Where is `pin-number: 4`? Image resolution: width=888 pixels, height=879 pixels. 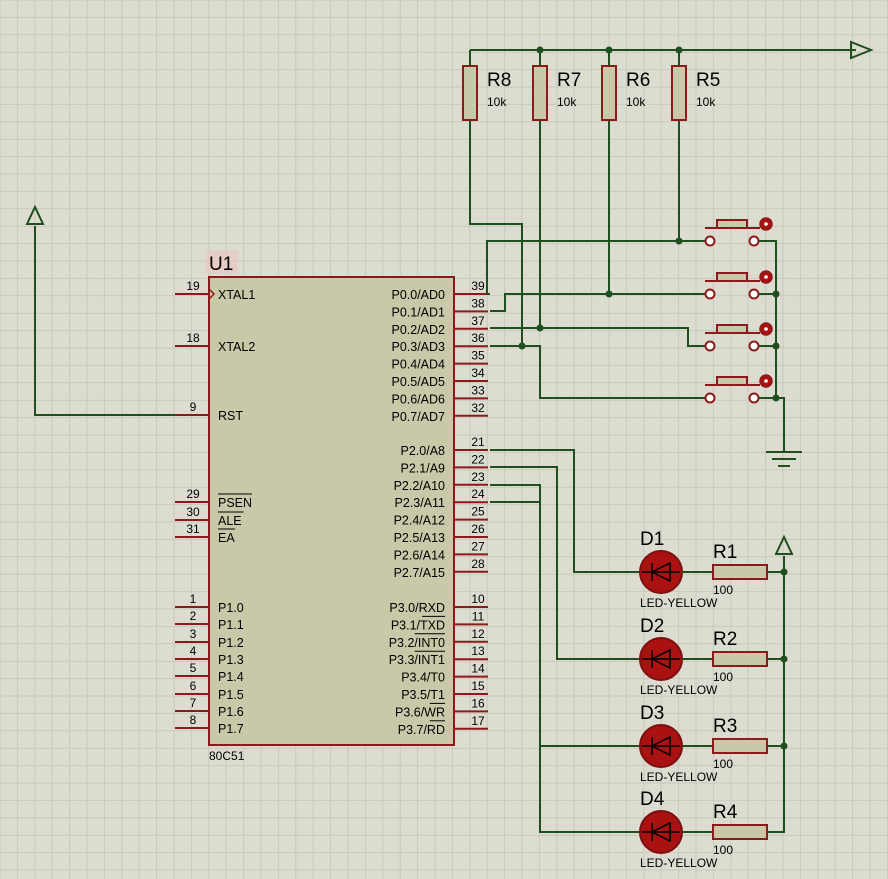 pin-number: 4 is located at coordinates (193, 651).